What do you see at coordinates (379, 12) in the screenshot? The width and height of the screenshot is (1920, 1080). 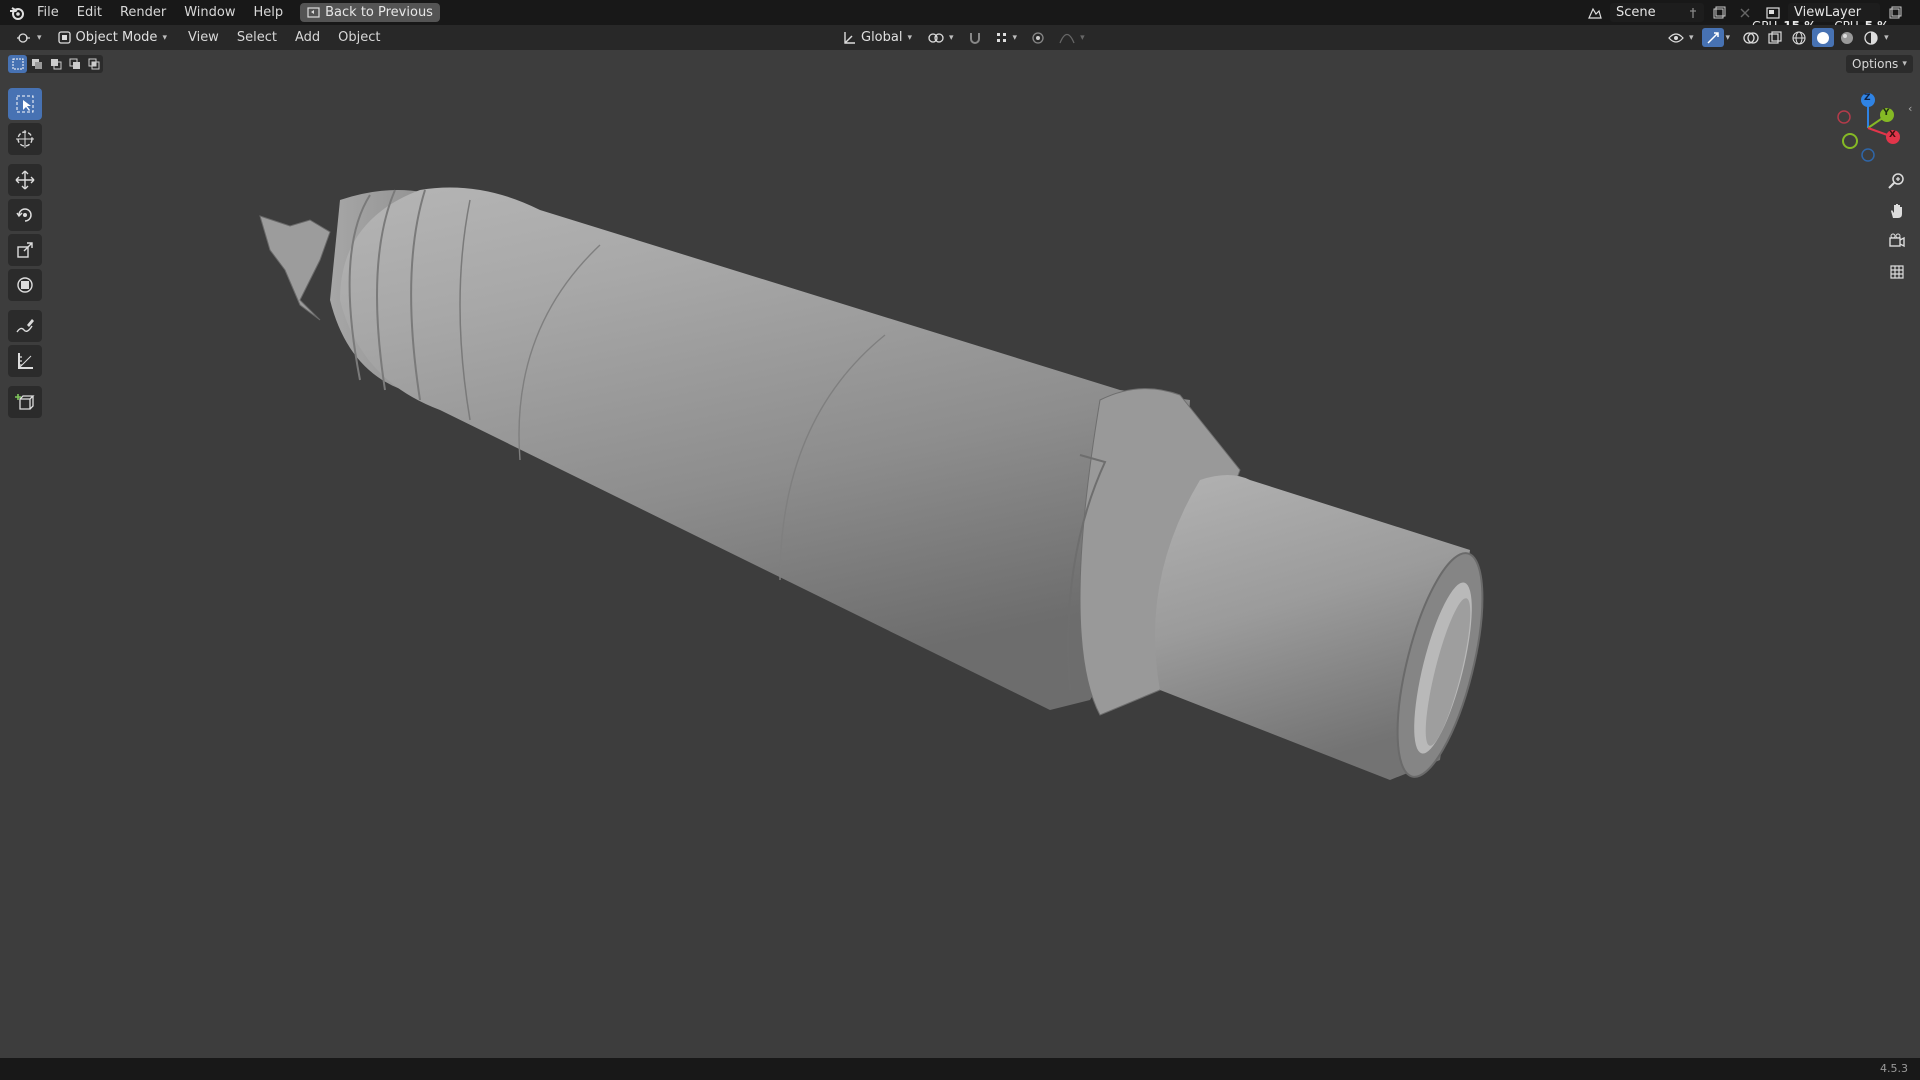 I see `back-to-previous-label: Back to Previous` at bounding box center [379, 12].